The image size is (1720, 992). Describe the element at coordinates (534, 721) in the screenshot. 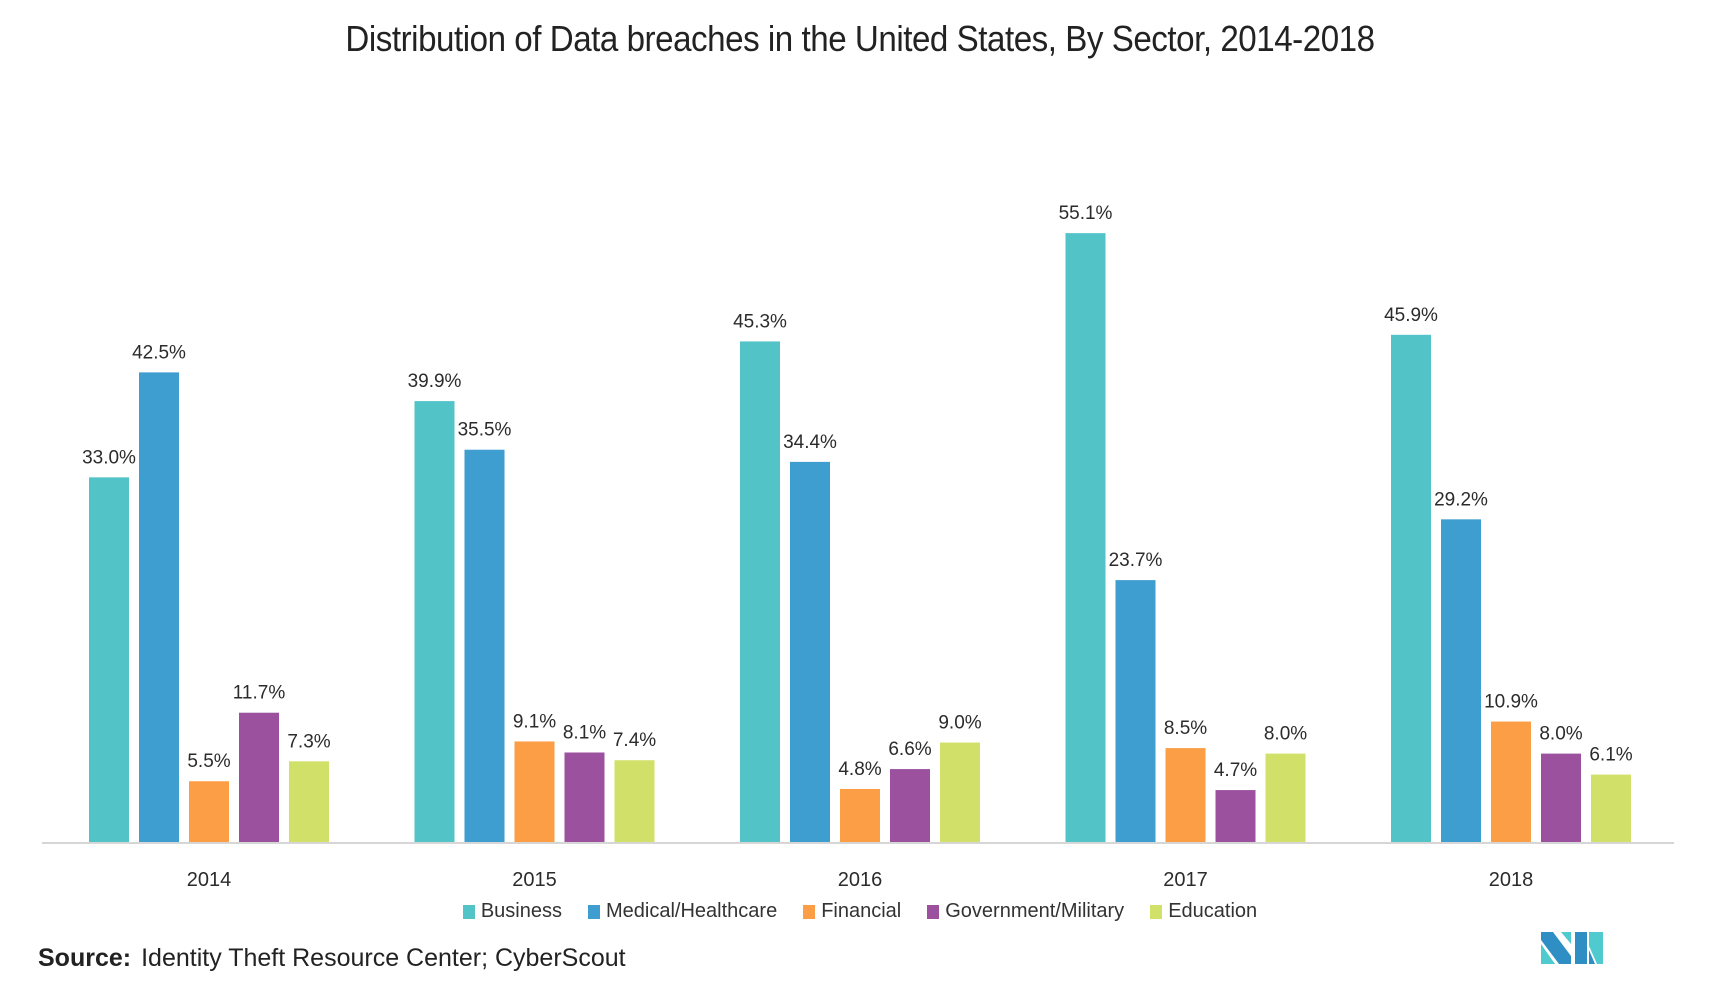

I see `value-label: 9.1%` at that location.